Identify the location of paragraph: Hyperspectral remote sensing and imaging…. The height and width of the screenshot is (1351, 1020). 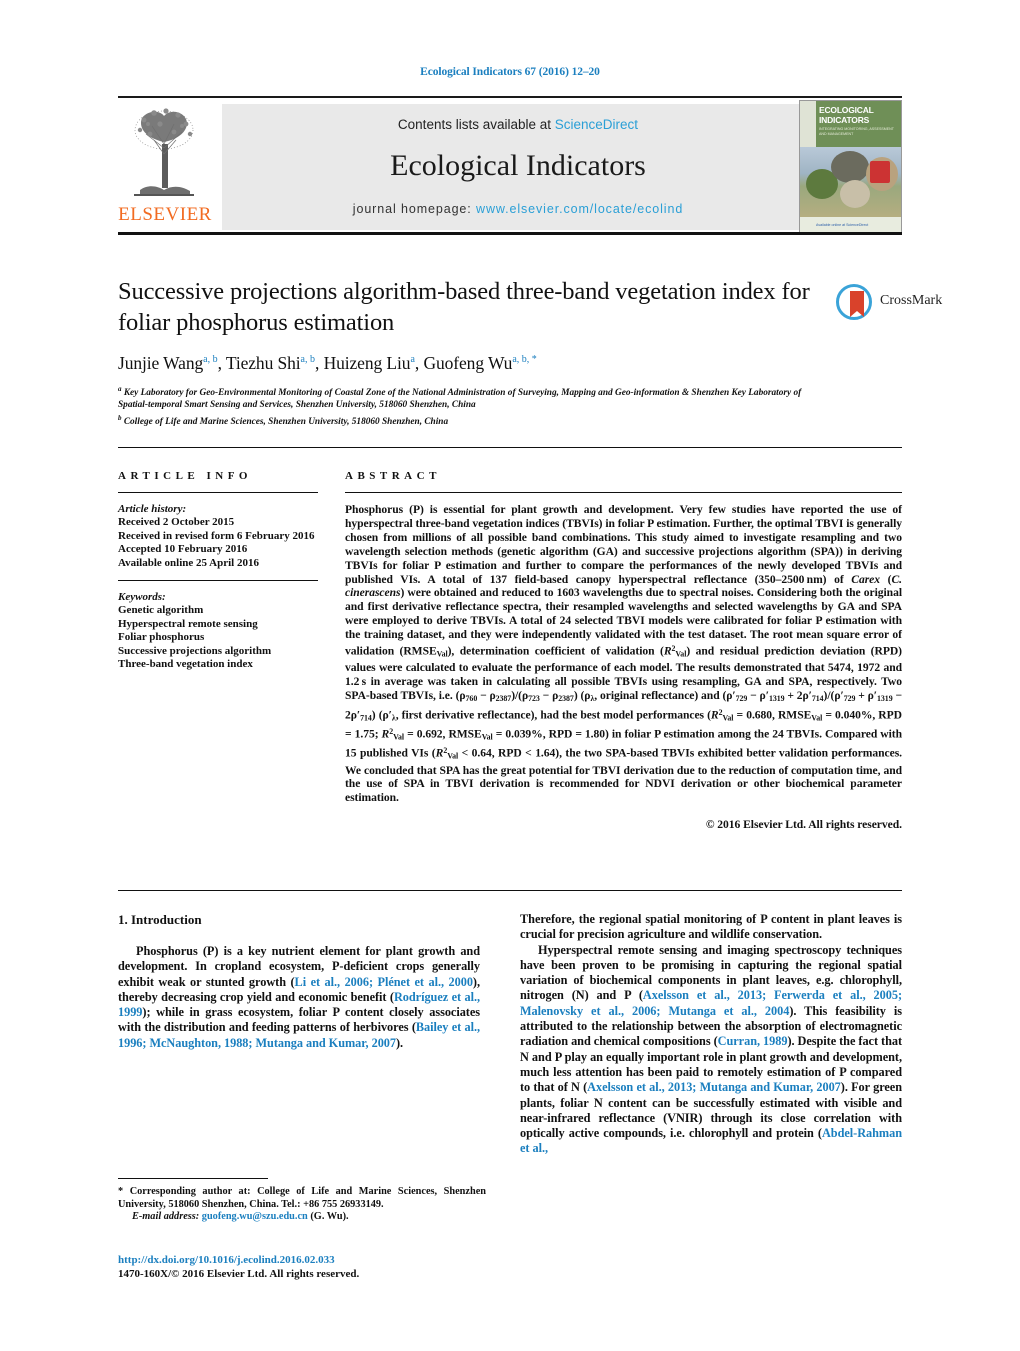
(711, 1049).